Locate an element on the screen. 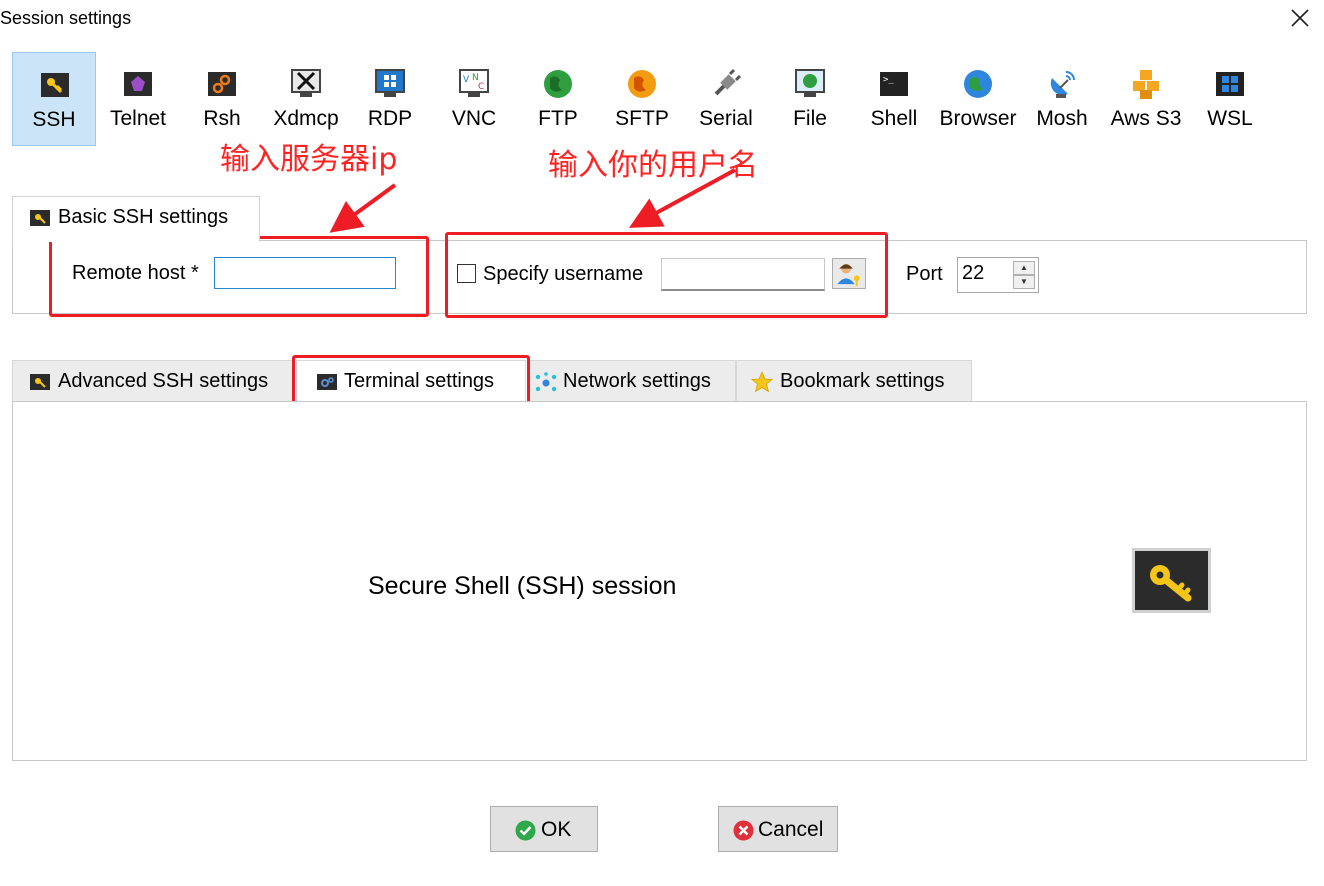  close-icon is located at coordinates (1300, 18).